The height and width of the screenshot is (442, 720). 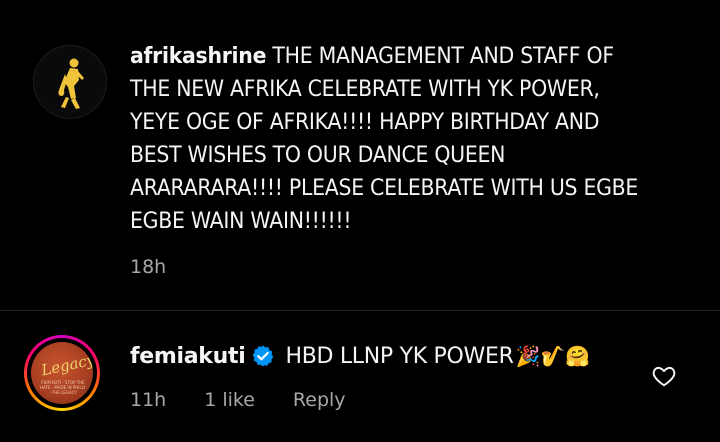 I want to click on comment-likes: 1 like, so click(x=229, y=400).